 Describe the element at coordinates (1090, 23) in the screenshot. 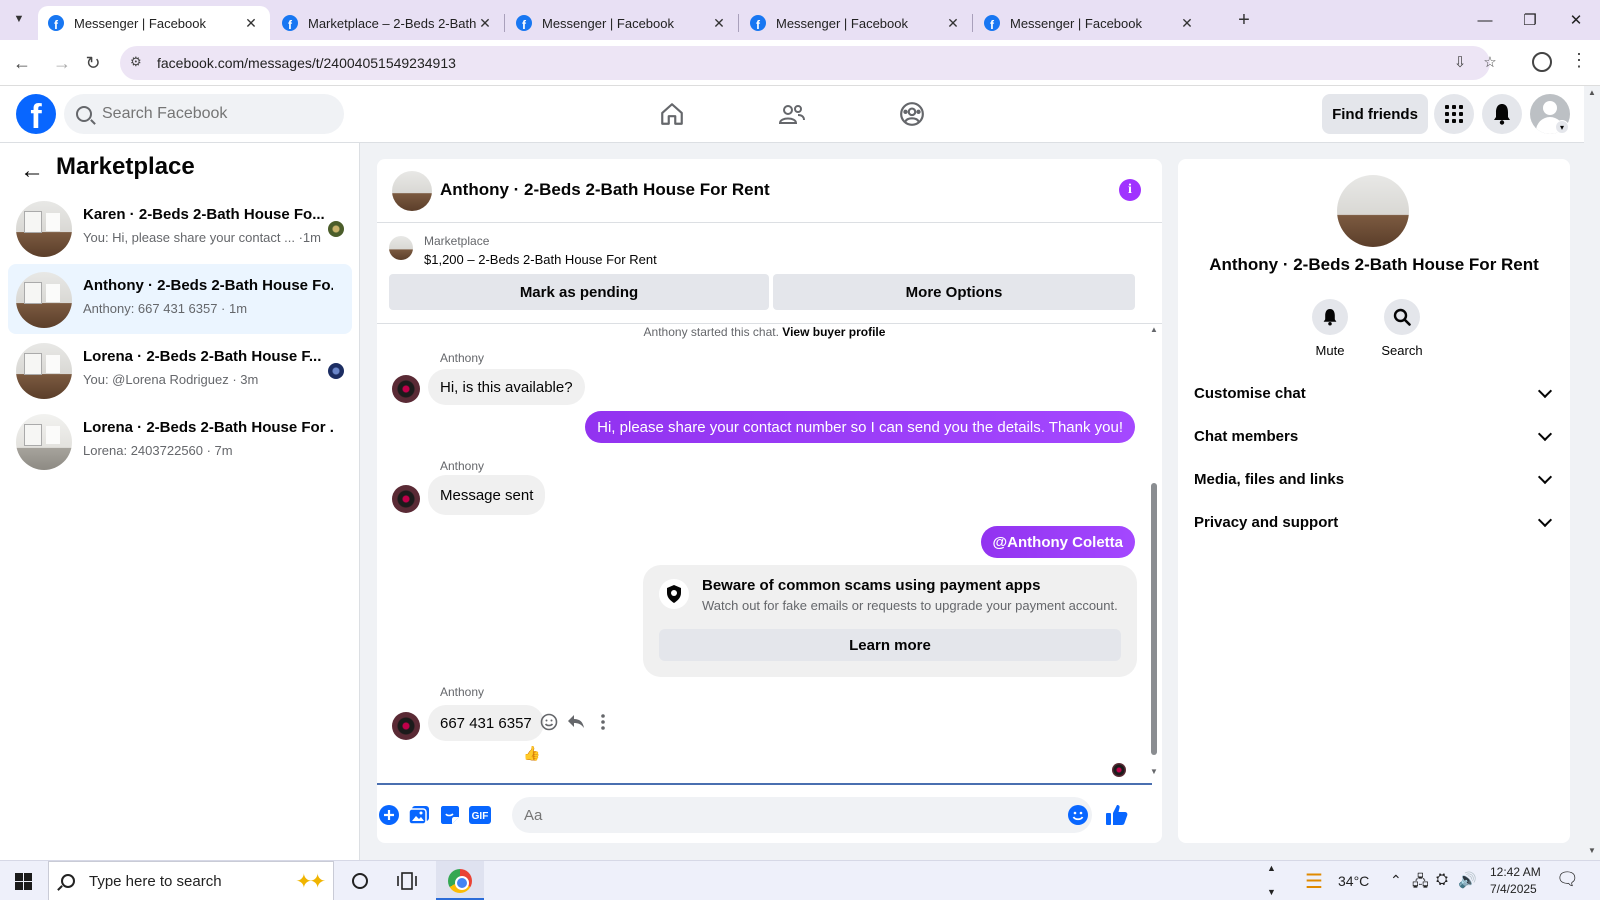

I see `browser-tab-5: f Messenger | Facebook ✕` at that location.